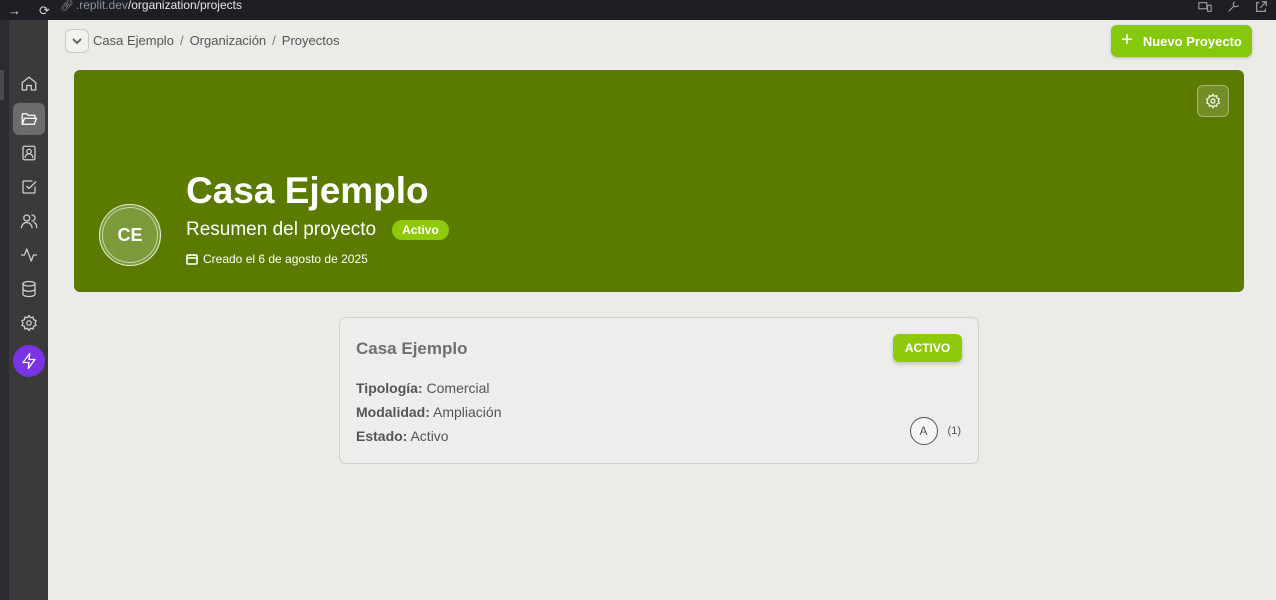  What do you see at coordinates (184, 6) in the screenshot?
I see `url-path: /organization/projects` at bounding box center [184, 6].